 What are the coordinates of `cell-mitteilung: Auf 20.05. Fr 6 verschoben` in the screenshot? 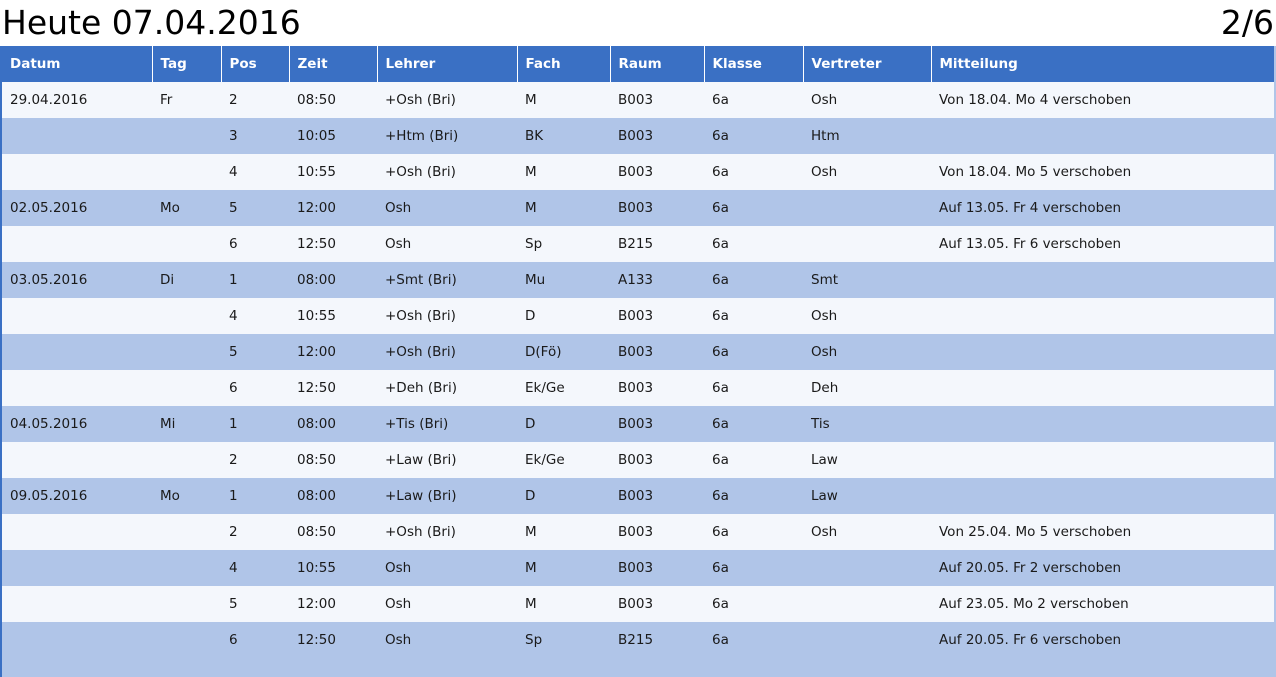 It's located at (1030, 640).